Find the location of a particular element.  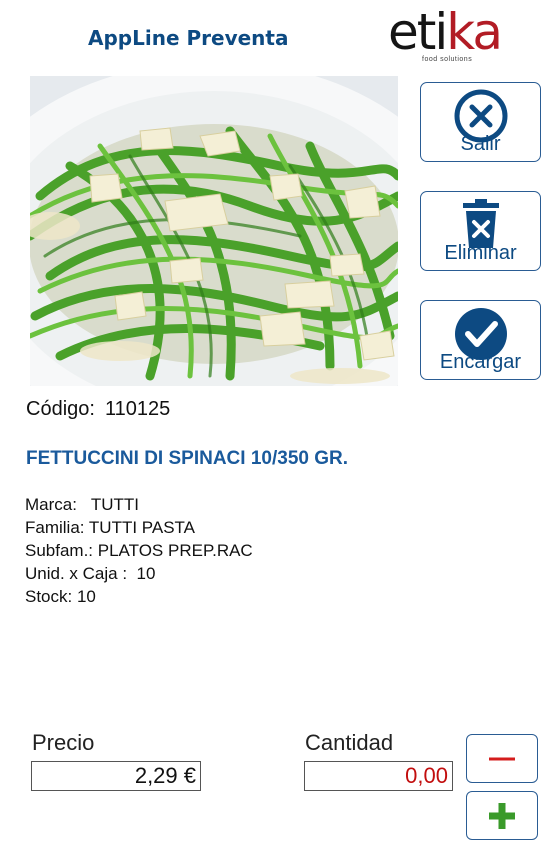

etika-logo: etika food solutions is located at coordinates (453, 35).